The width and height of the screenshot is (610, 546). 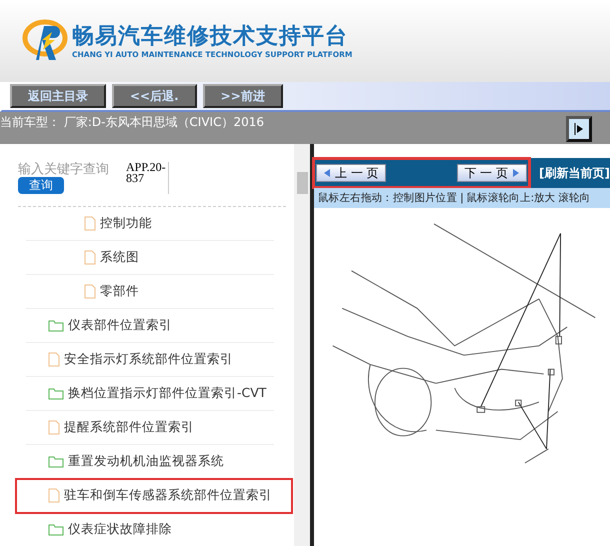 I want to click on document-code: APP.20-837, so click(x=147, y=178).